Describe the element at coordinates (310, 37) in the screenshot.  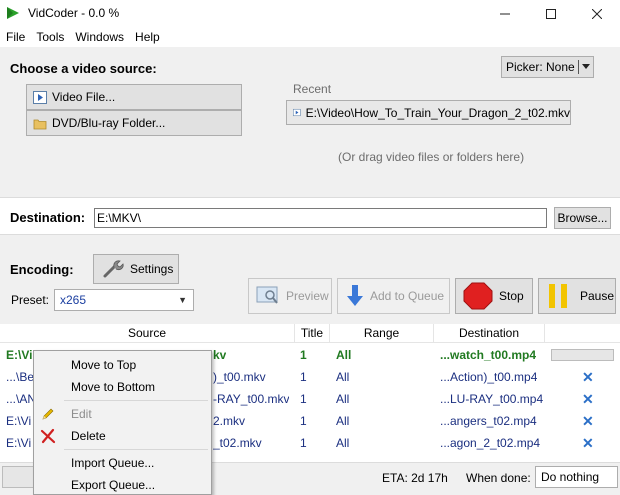
I see `menu-bar: File Tools Windows Help` at that location.